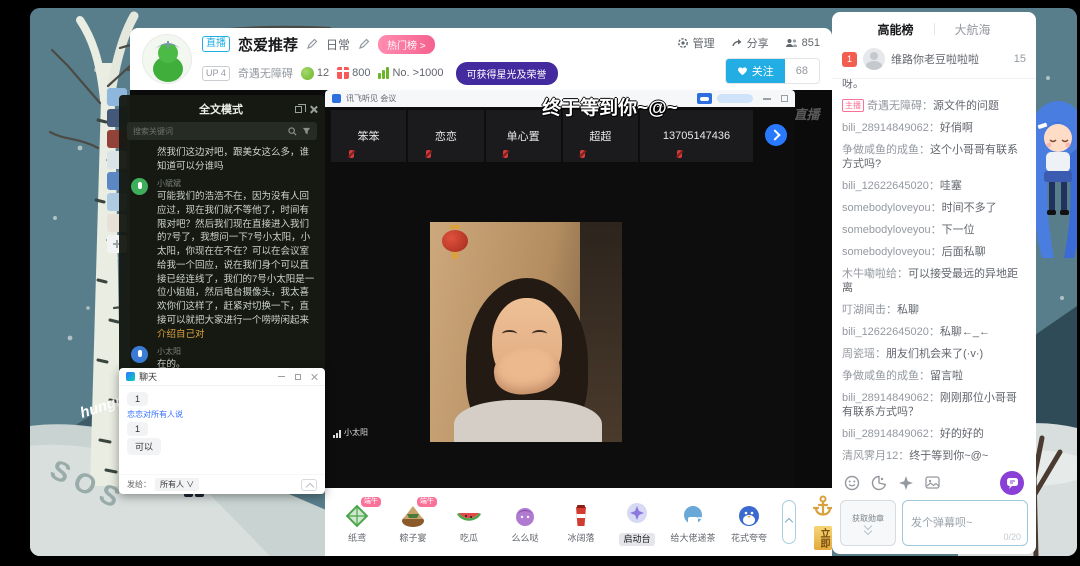 The width and height of the screenshot is (1080, 566). What do you see at coordinates (350, 432) in the screenshot?
I see `speaker-label: 小太阳` at bounding box center [350, 432].